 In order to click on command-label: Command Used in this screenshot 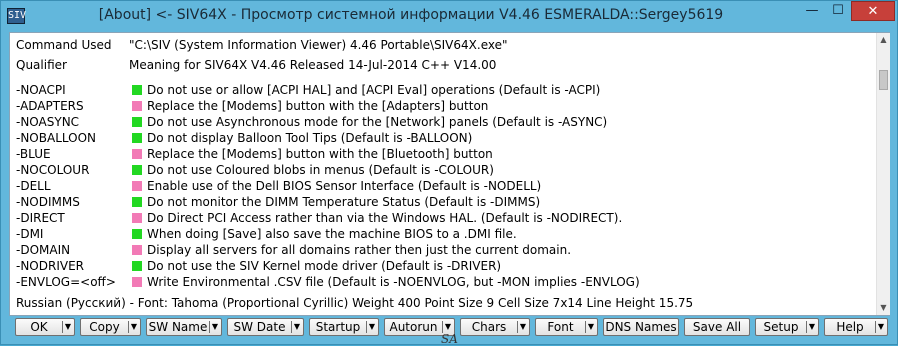, I will do `click(64, 45)`.